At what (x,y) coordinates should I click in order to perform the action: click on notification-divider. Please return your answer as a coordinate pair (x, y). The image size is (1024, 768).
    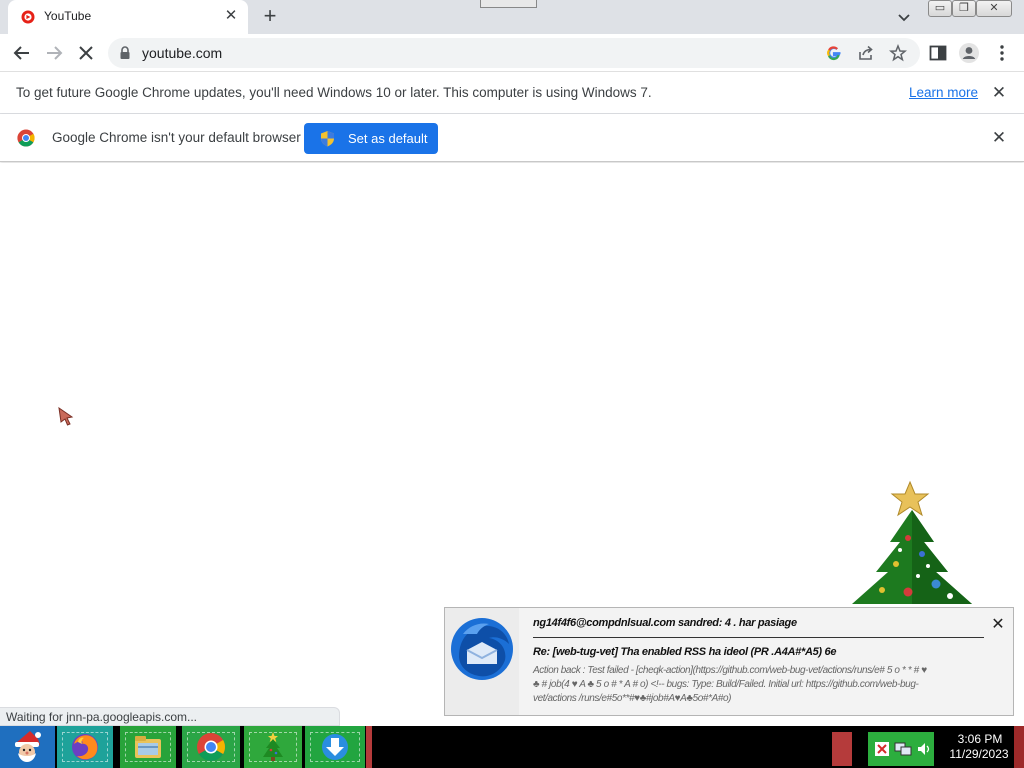
    Looking at the image, I should click on (758, 637).